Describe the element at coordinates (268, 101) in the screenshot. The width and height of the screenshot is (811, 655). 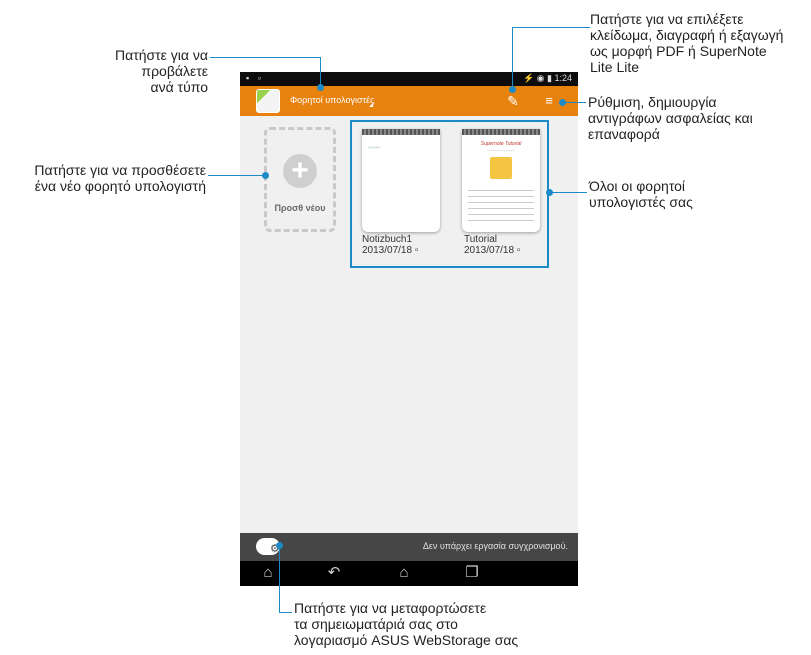
I see `supernote-app-icon` at that location.